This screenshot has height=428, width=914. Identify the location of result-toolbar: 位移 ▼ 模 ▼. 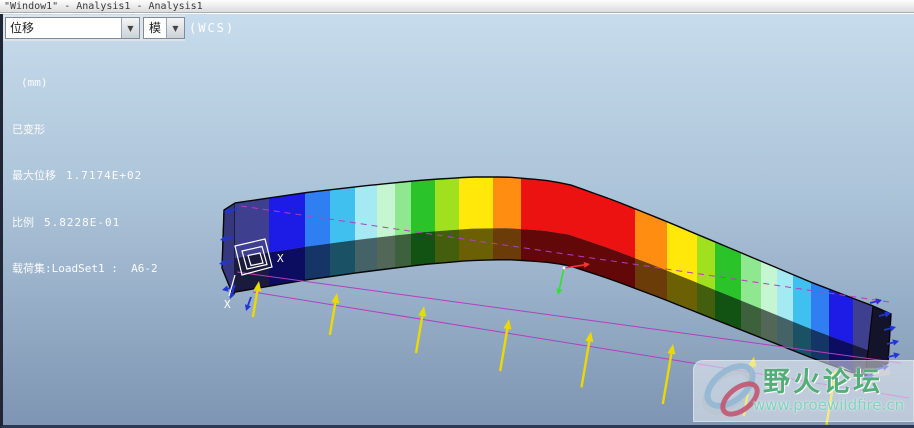
(94, 28).